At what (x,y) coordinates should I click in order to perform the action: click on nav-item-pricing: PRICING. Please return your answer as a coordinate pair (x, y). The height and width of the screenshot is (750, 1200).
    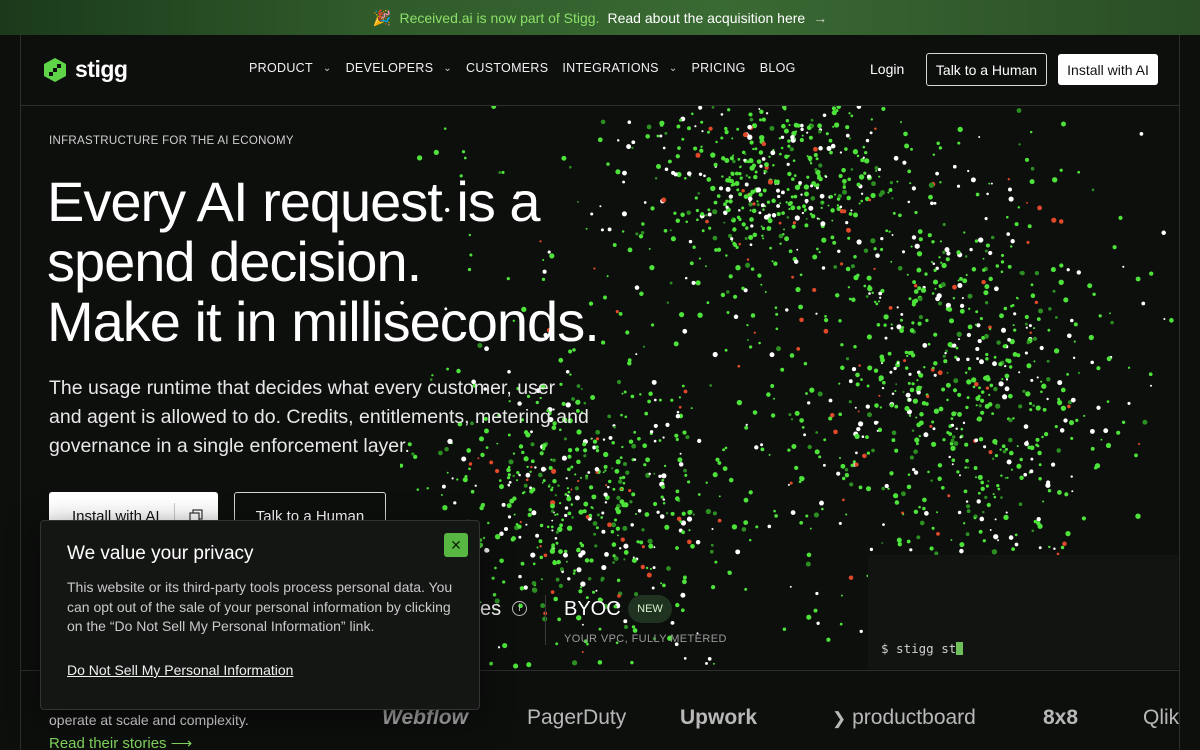
    Looking at the image, I should click on (719, 68).